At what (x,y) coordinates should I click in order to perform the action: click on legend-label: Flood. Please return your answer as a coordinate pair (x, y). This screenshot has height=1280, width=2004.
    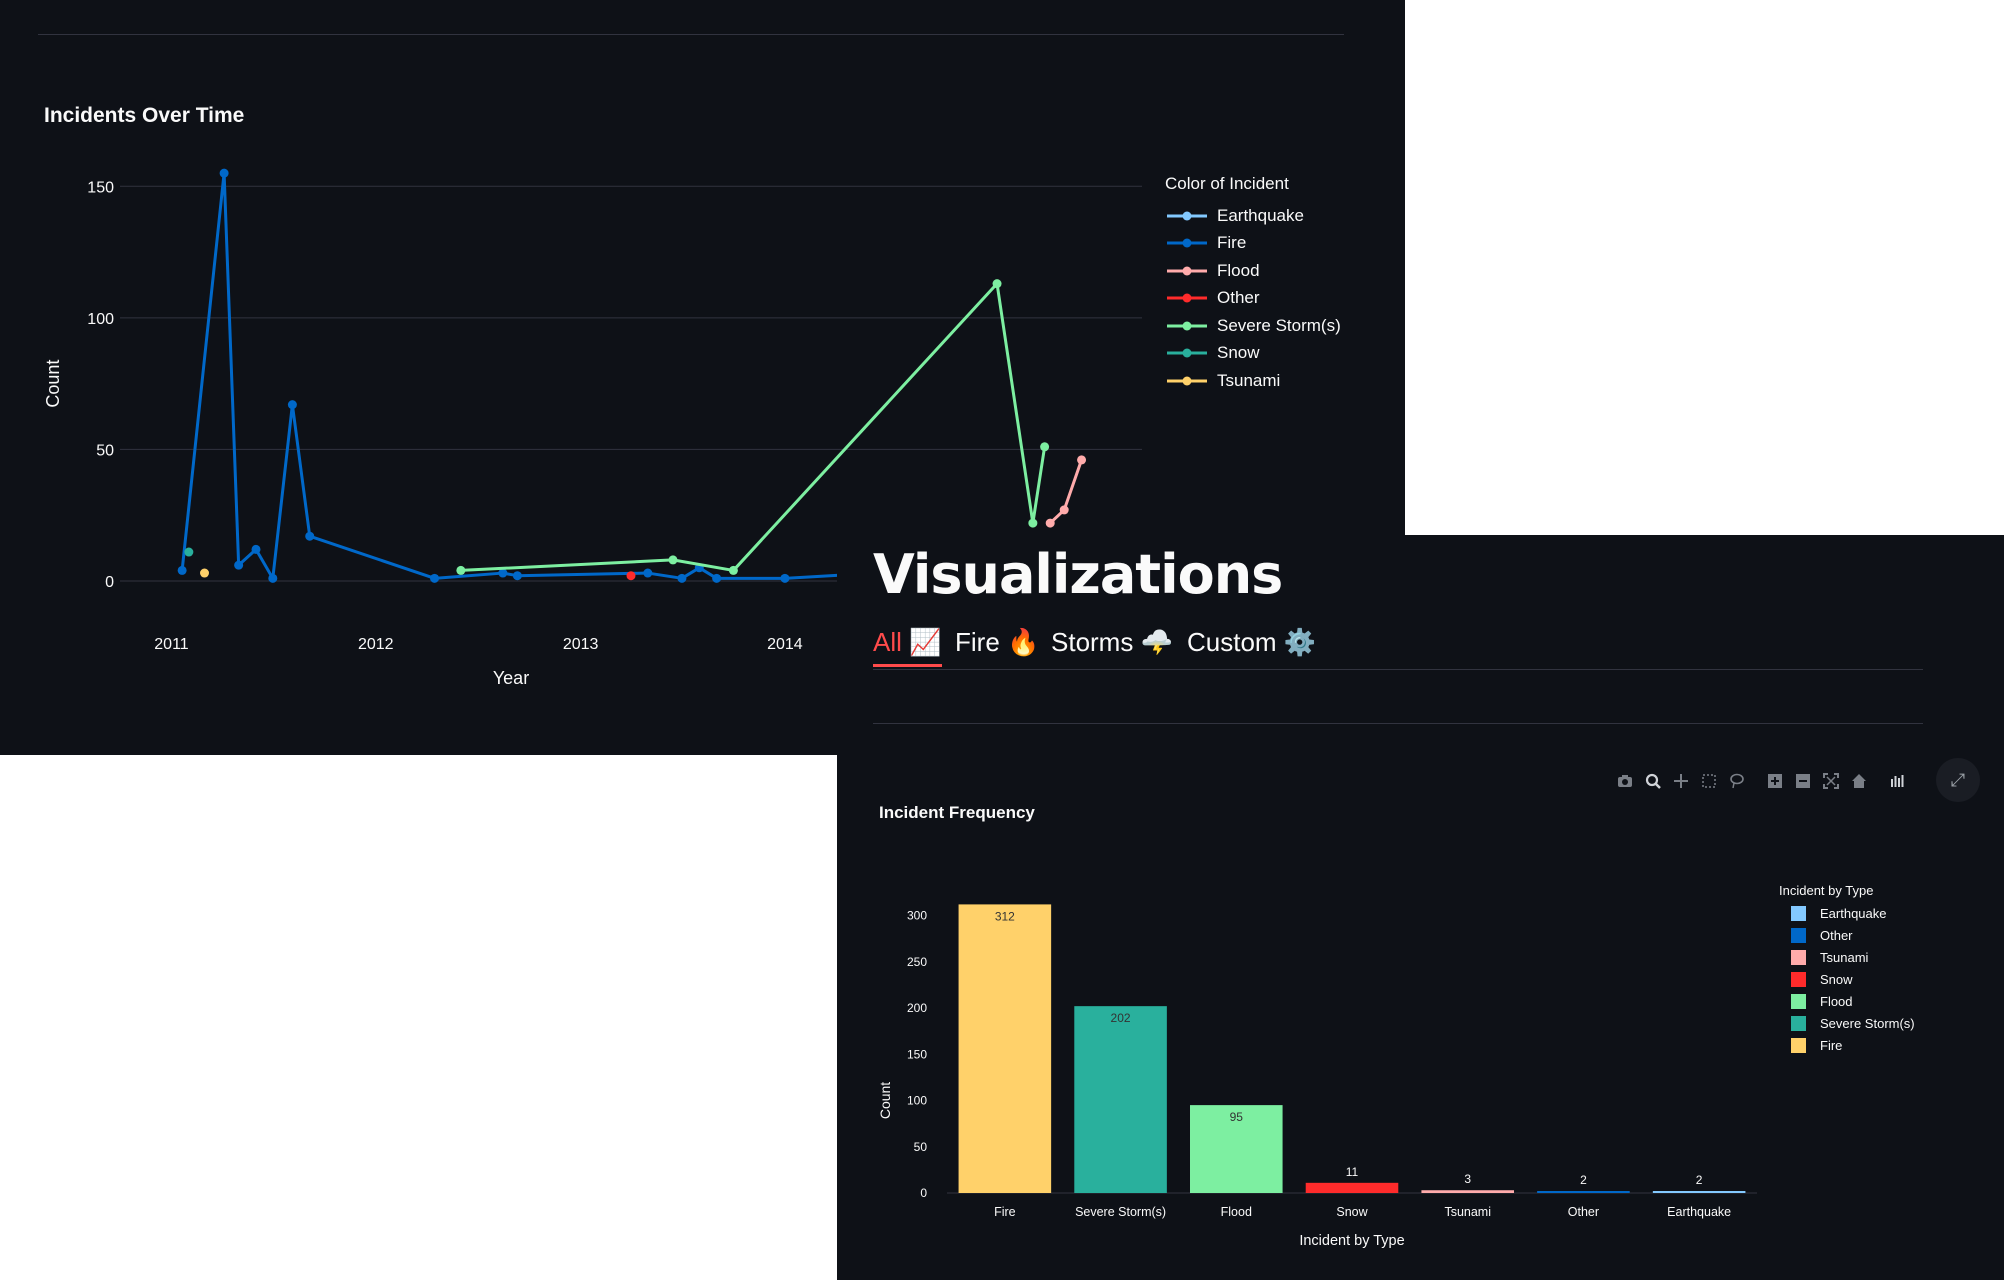
    Looking at the image, I should click on (1836, 1001).